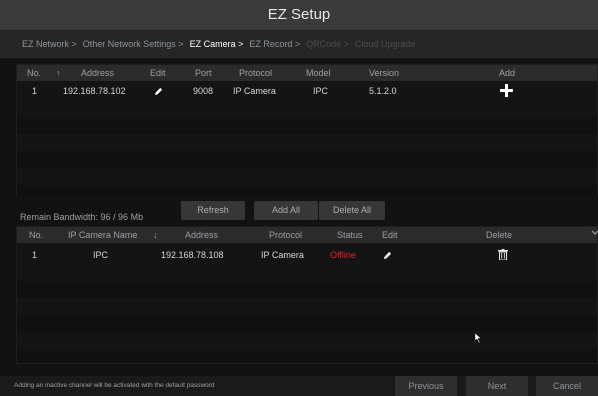 The image size is (598, 396). I want to click on next-button: Next, so click(497, 386).